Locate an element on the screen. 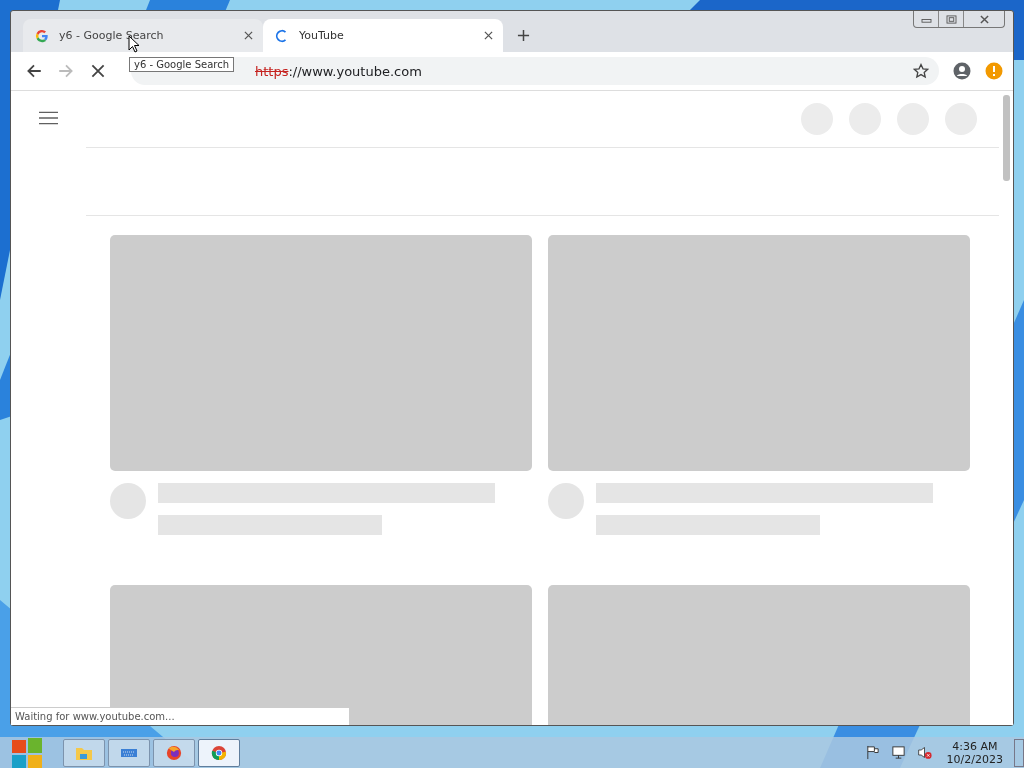 The height and width of the screenshot is (768, 1024). browser-tab: y6 - Google Search is located at coordinates (143, 35).